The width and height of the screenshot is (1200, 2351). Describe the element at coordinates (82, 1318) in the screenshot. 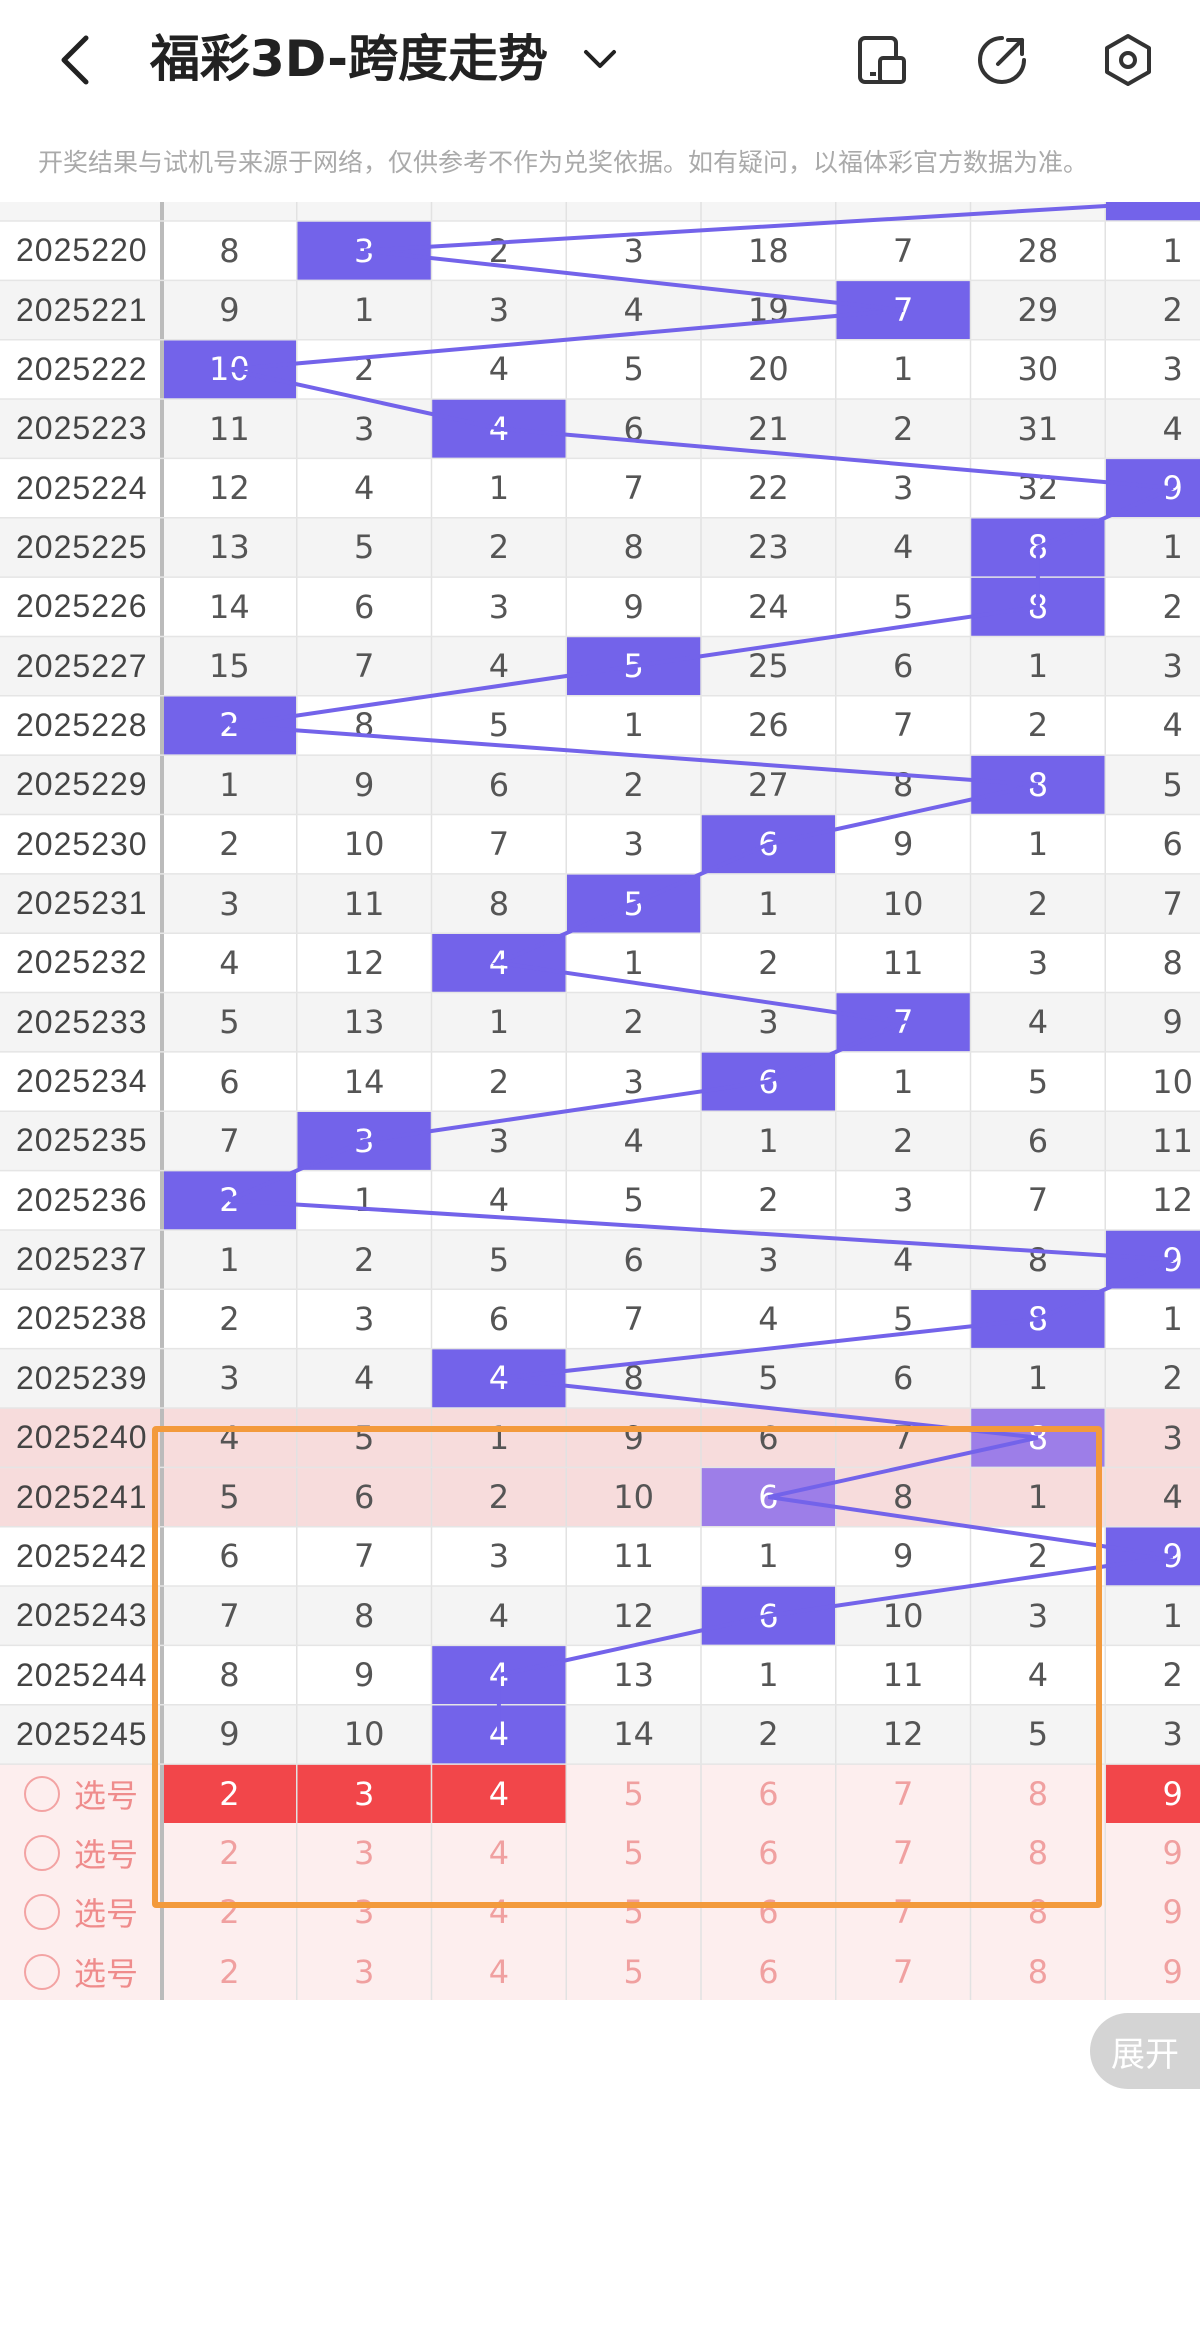

I see `issue-number: 2025238` at that location.